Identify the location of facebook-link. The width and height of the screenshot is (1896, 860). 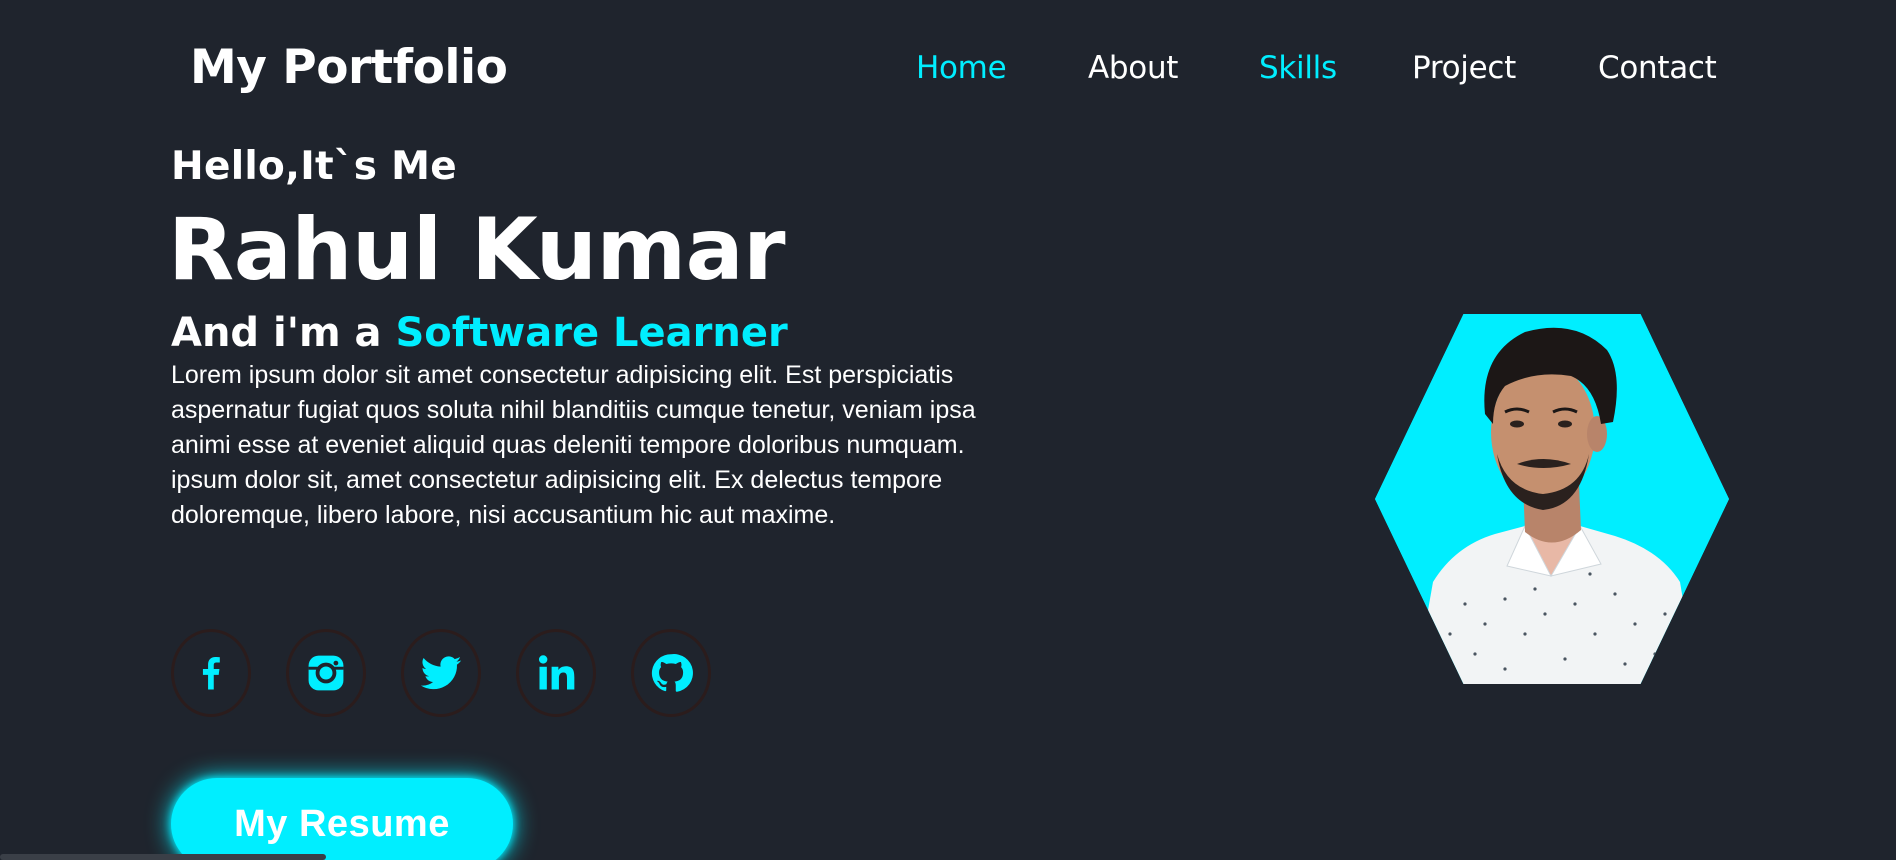
(211, 673).